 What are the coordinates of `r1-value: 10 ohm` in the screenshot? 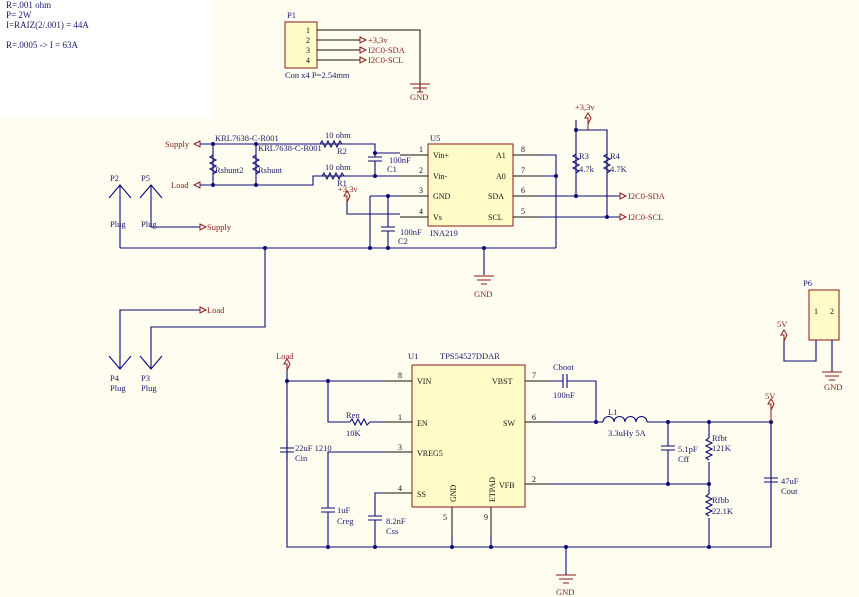 It's located at (338, 167).